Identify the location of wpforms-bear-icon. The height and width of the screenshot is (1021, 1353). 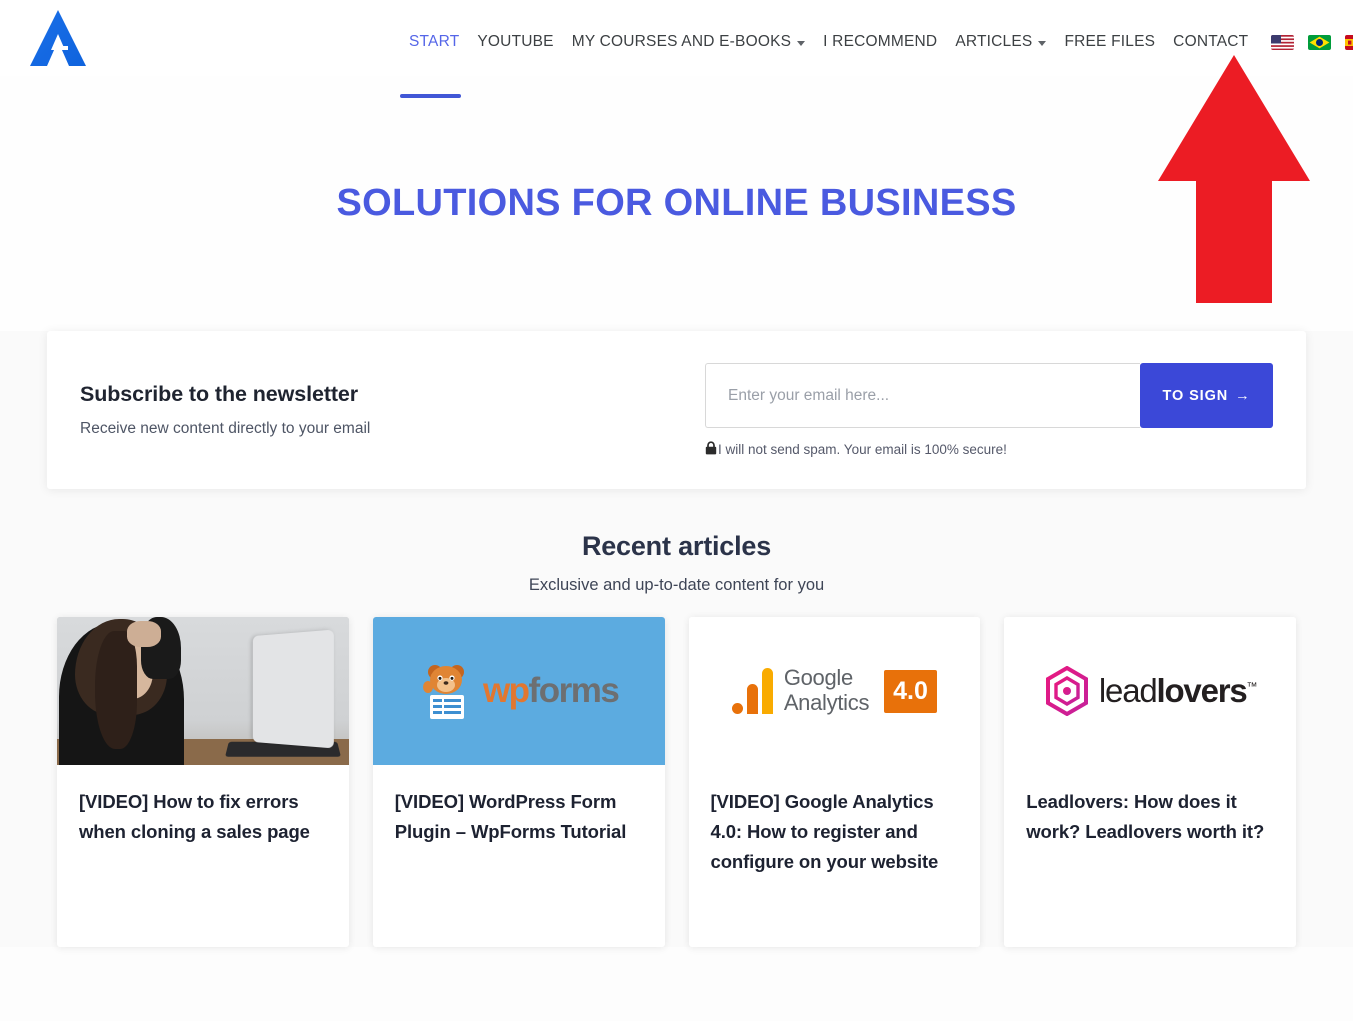
(443, 692).